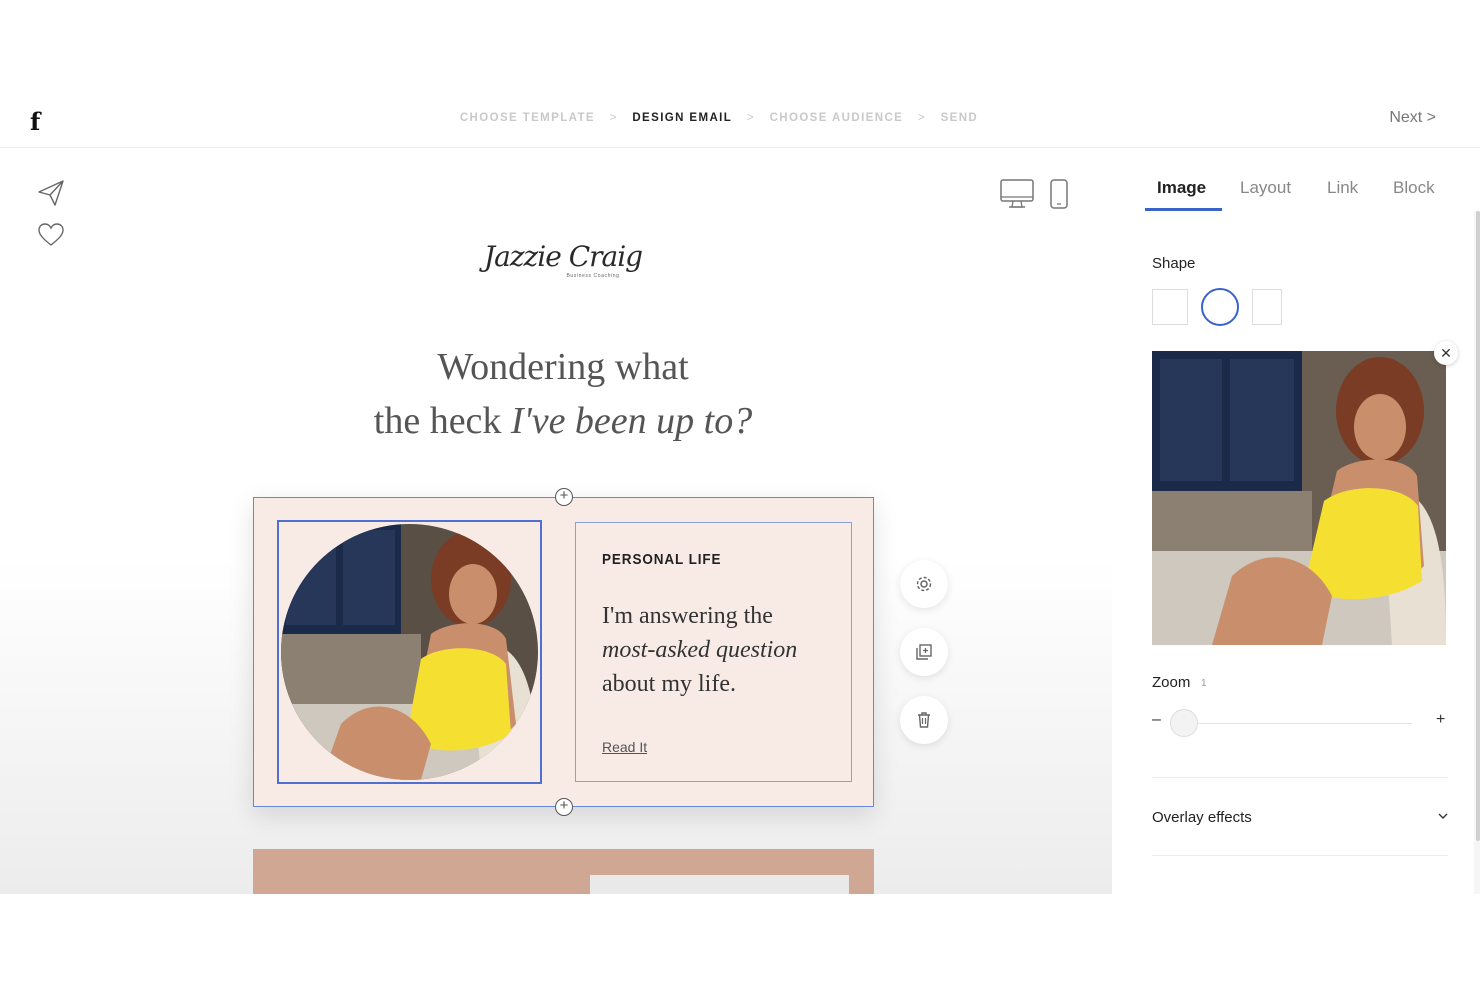 The width and height of the screenshot is (1480, 987). Describe the element at coordinates (1414, 188) in the screenshot. I see `tab-block: Block` at that location.